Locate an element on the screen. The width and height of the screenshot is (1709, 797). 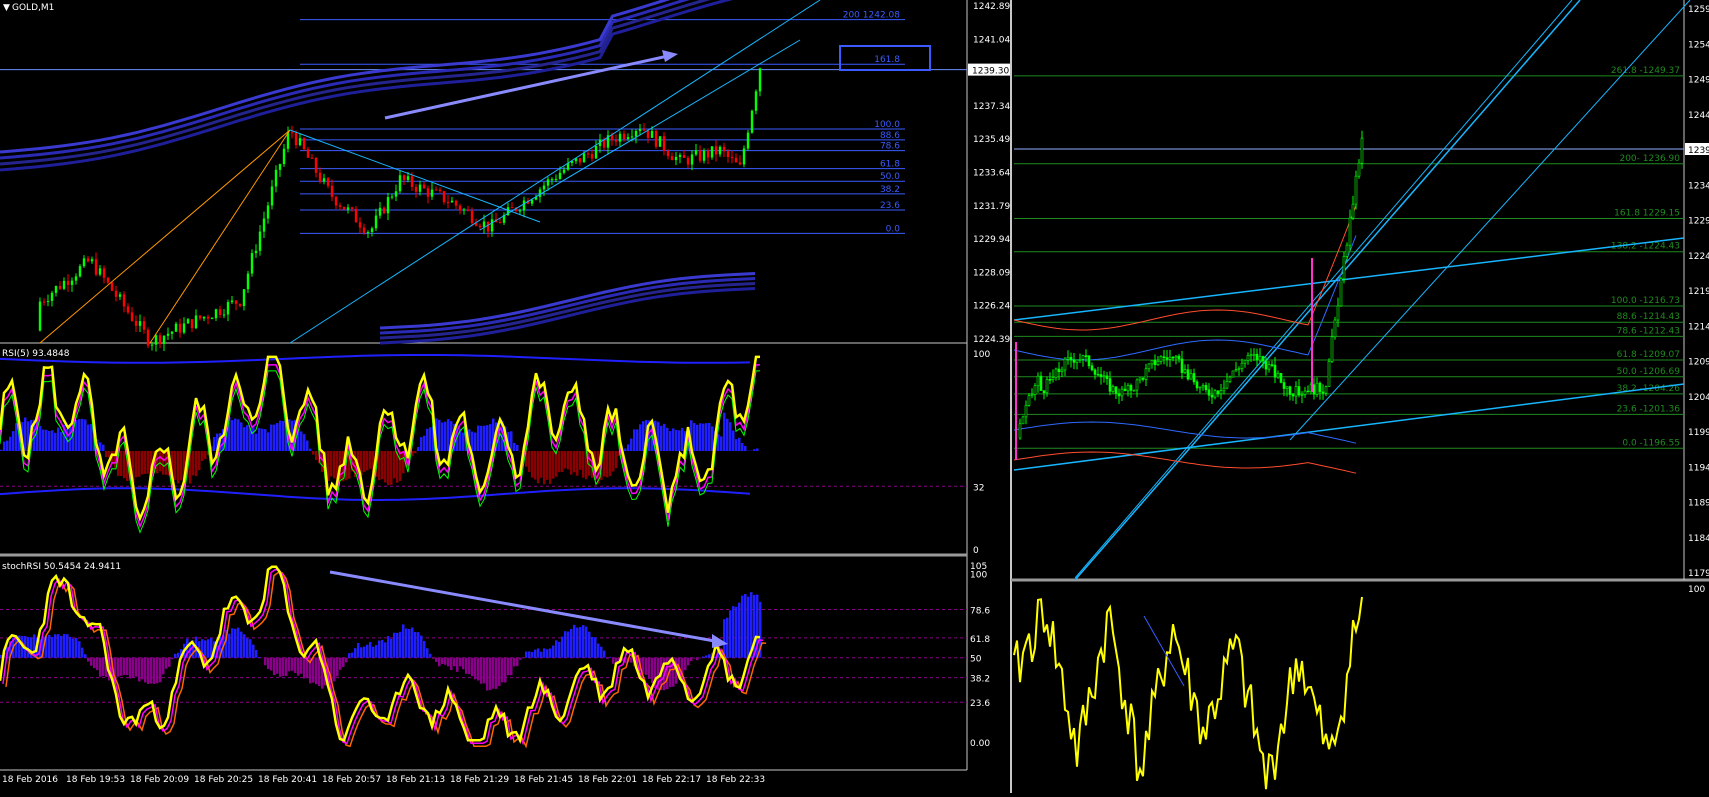
right-price-tick-label: 1189 is located at coordinates (1698, 504).